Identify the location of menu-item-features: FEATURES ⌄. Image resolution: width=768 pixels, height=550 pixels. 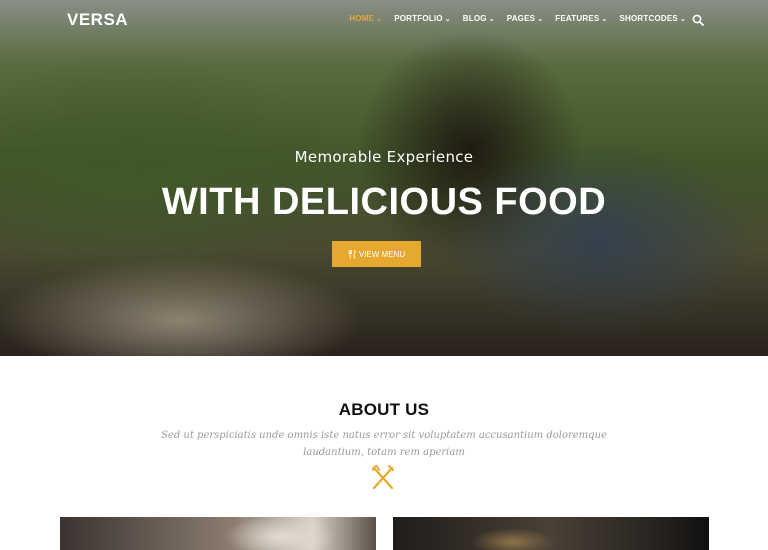
(581, 18).